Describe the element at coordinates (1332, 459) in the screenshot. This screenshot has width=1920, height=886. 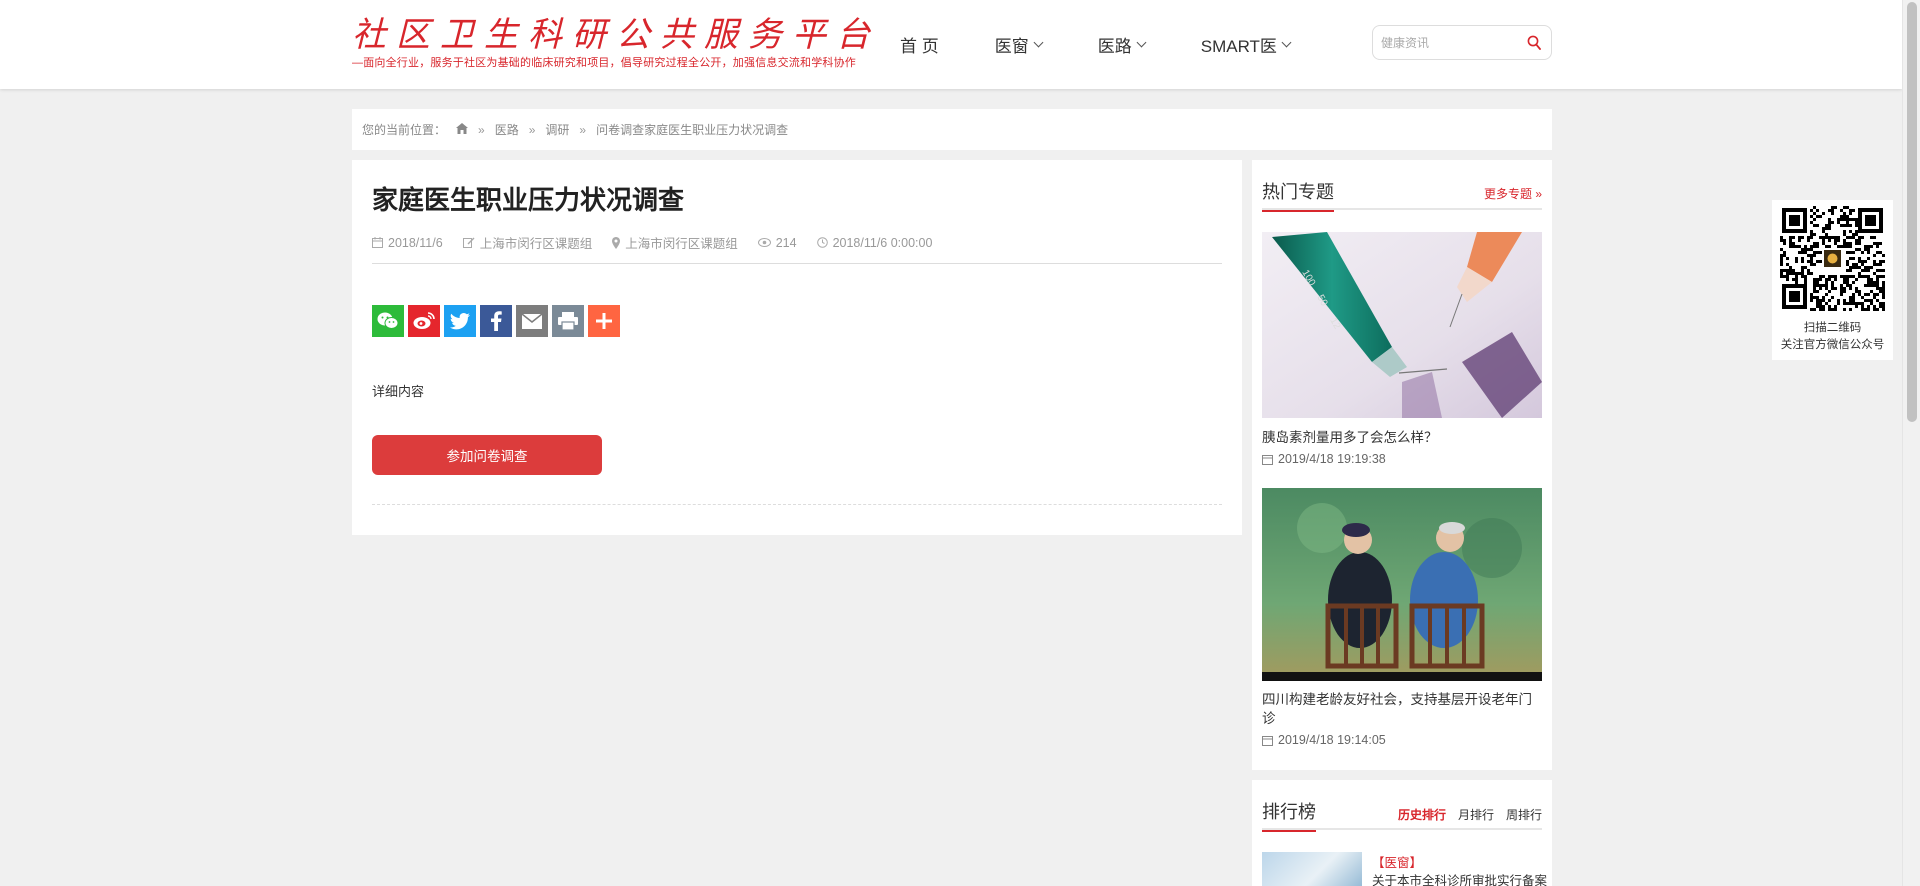
I see `topic-date-text: 2019/4/18 19:19:38` at that location.